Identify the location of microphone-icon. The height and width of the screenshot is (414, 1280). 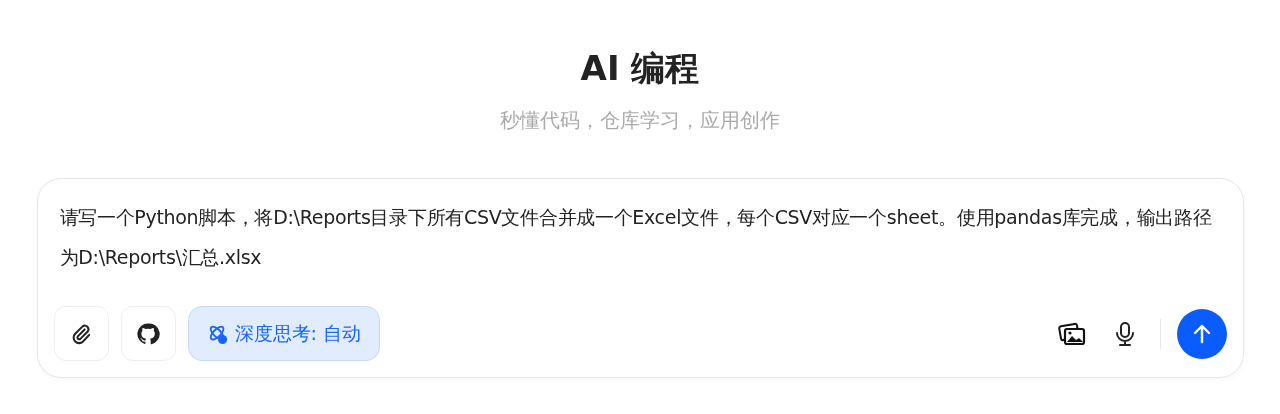
(1124, 333).